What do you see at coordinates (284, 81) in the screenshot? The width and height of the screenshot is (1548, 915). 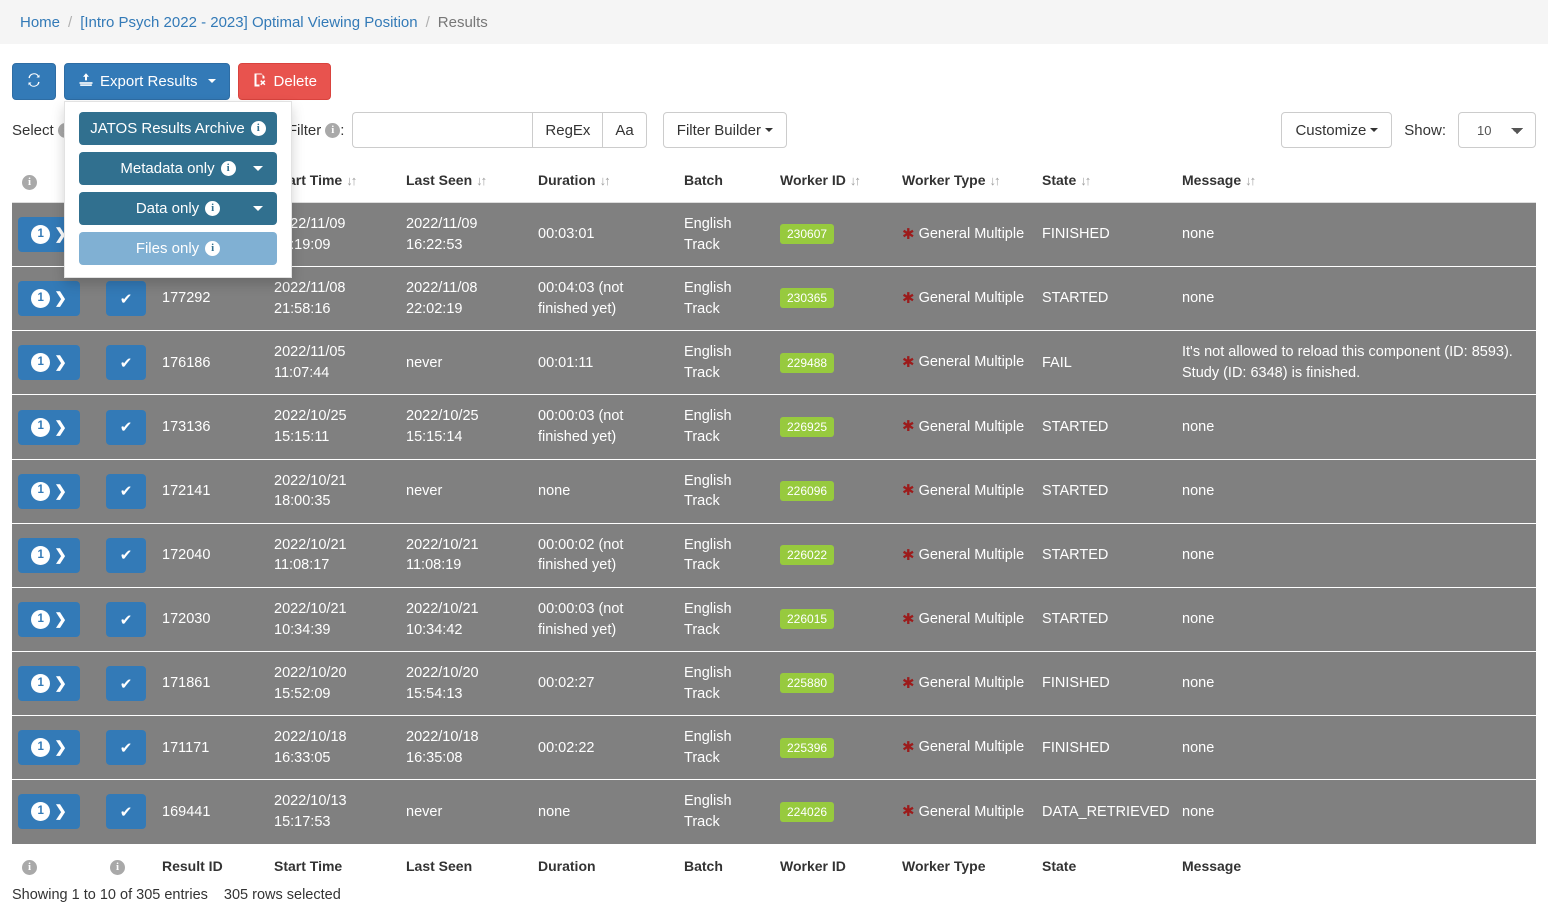 I see `delete-button: Delete` at bounding box center [284, 81].